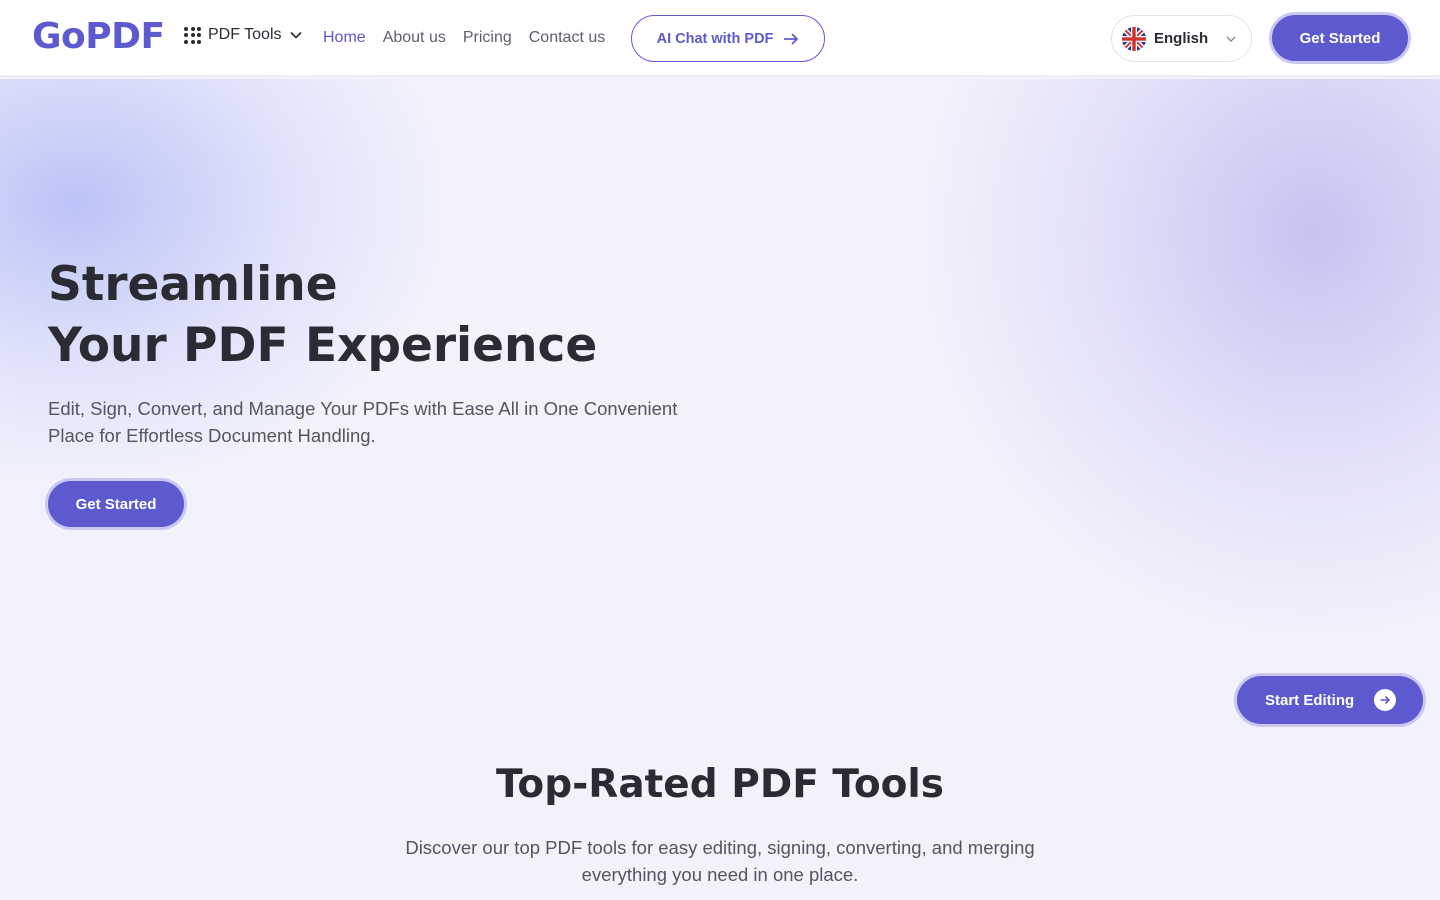 The width and height of the screenshot is (1440, 900). I want to click on start-editing-label: Start Editing, so click(1310, 700).